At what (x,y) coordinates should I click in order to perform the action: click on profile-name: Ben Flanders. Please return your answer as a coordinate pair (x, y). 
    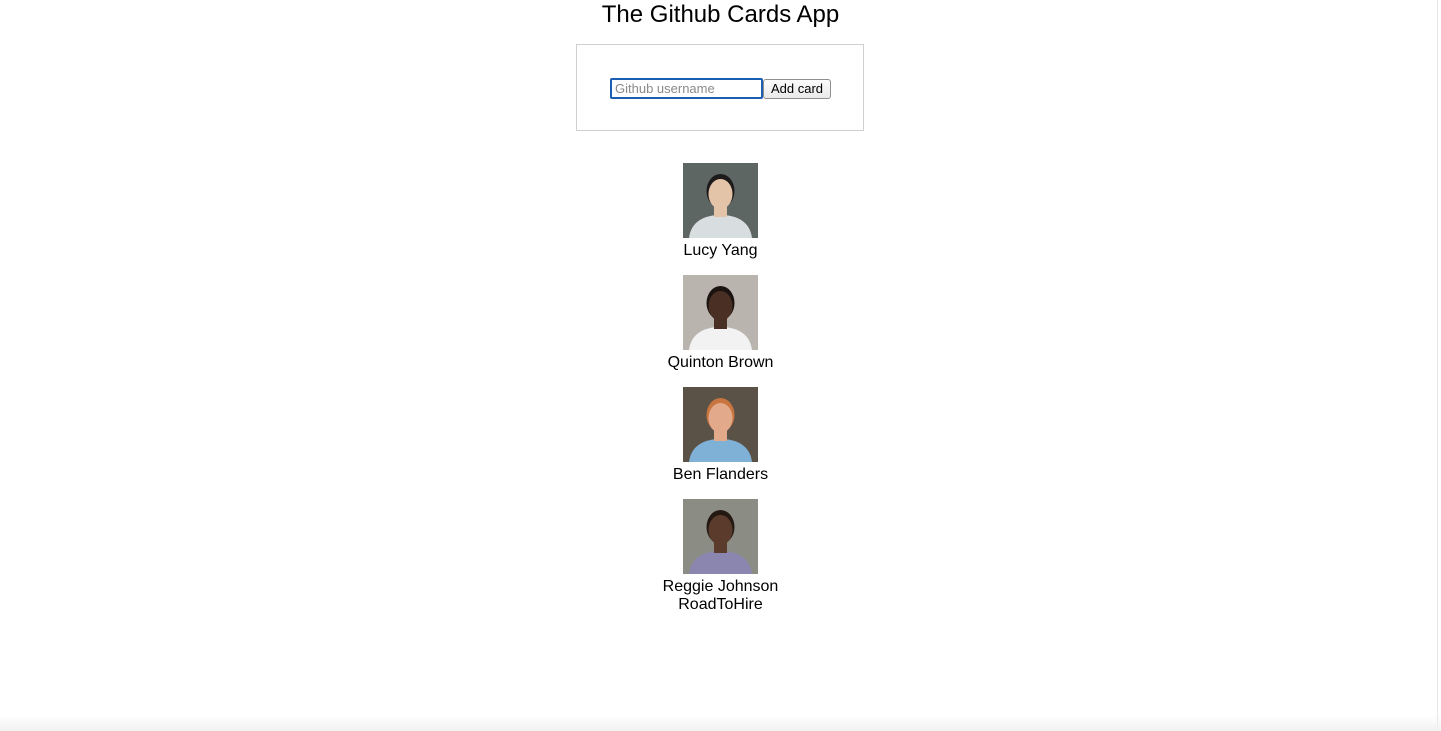
    Looking at the image, I should click on (720, 474).